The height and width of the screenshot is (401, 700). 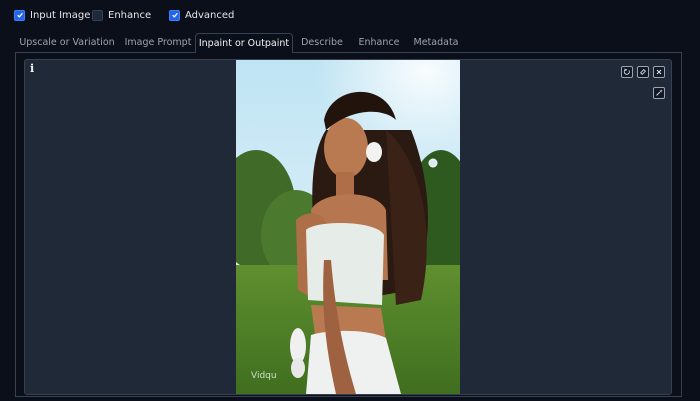 I want to click on brush-icon, so click(x=659, y=92).